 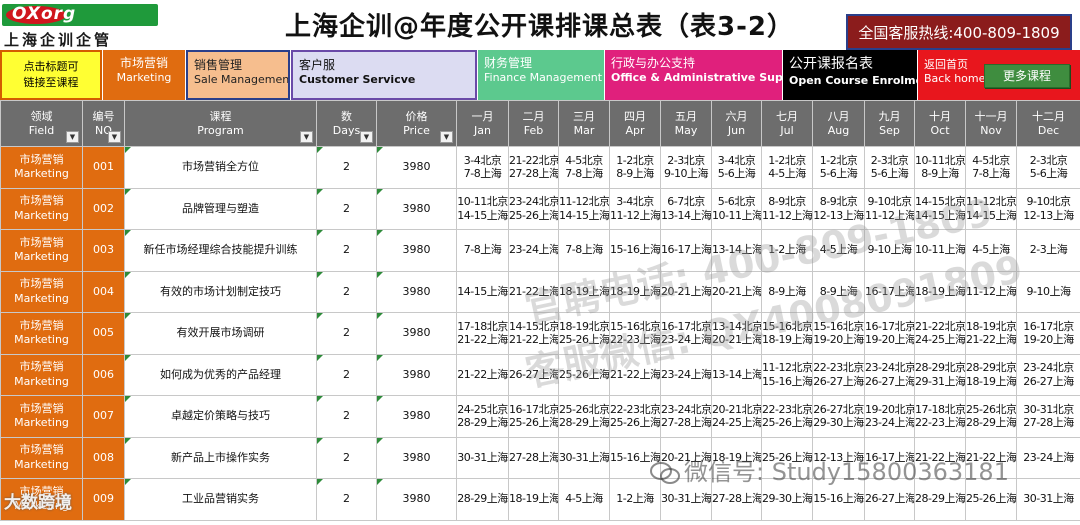 What do you see at coordinates (635, 160) in the screenshot?
I see `session-date: 1-2北京` at bounding box center [635, 160].